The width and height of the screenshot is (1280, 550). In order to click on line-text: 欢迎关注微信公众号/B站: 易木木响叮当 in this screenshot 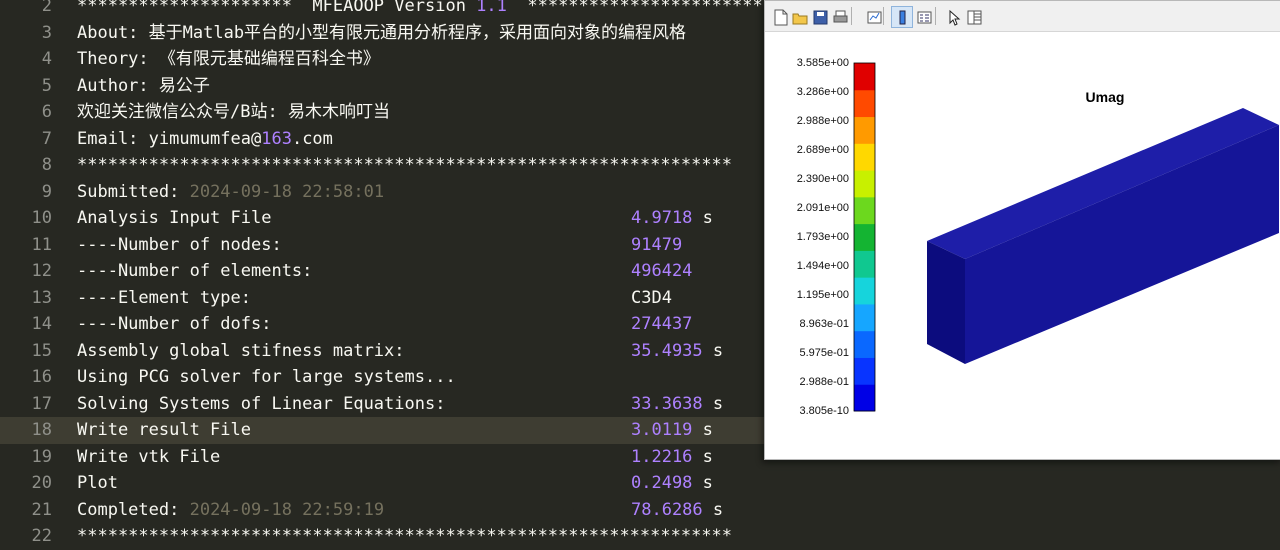, I will do `click(233, 112)`.